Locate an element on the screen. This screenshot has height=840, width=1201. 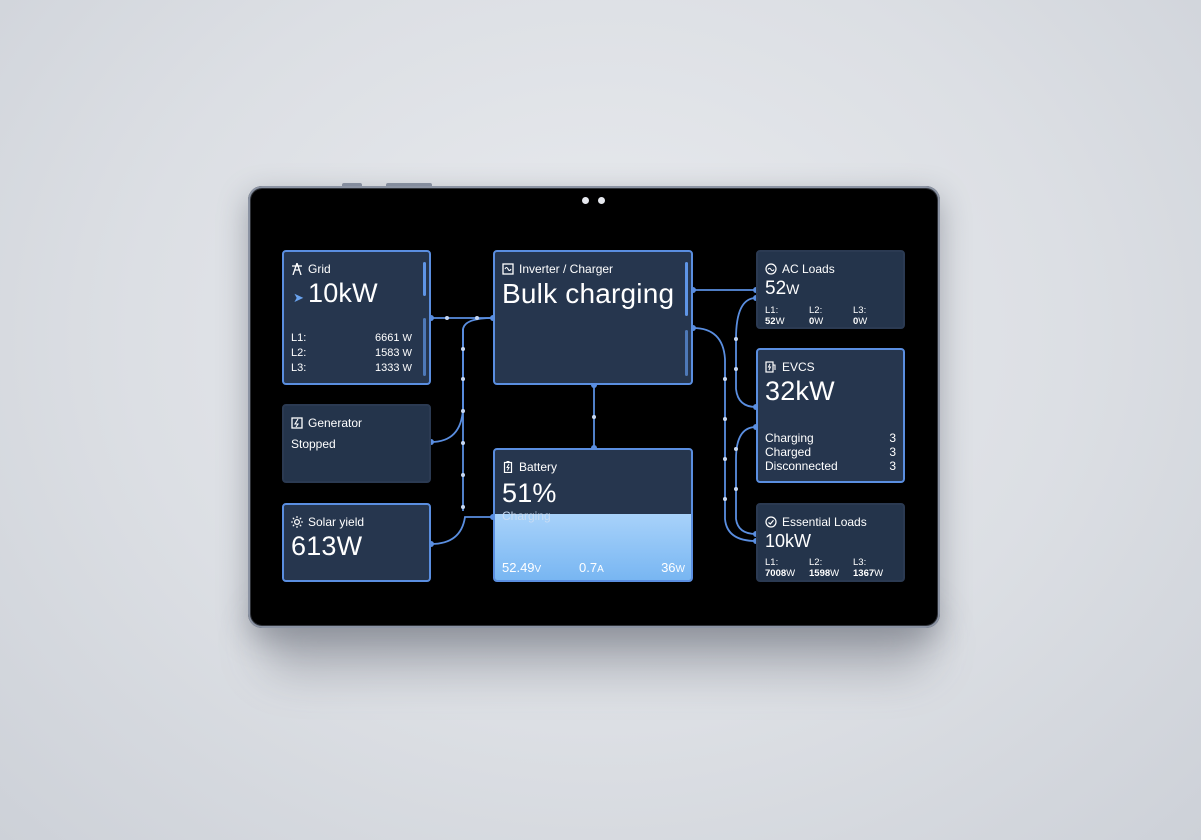
grid-scrollbar-track is located at coordinates (424, 347).